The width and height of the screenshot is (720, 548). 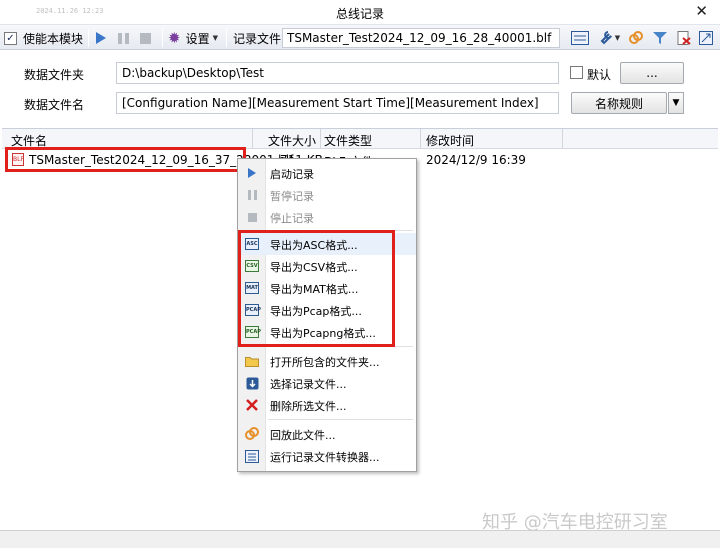 I want to click on naming-rule-button: 名称规则, so click(x=619, y=103).